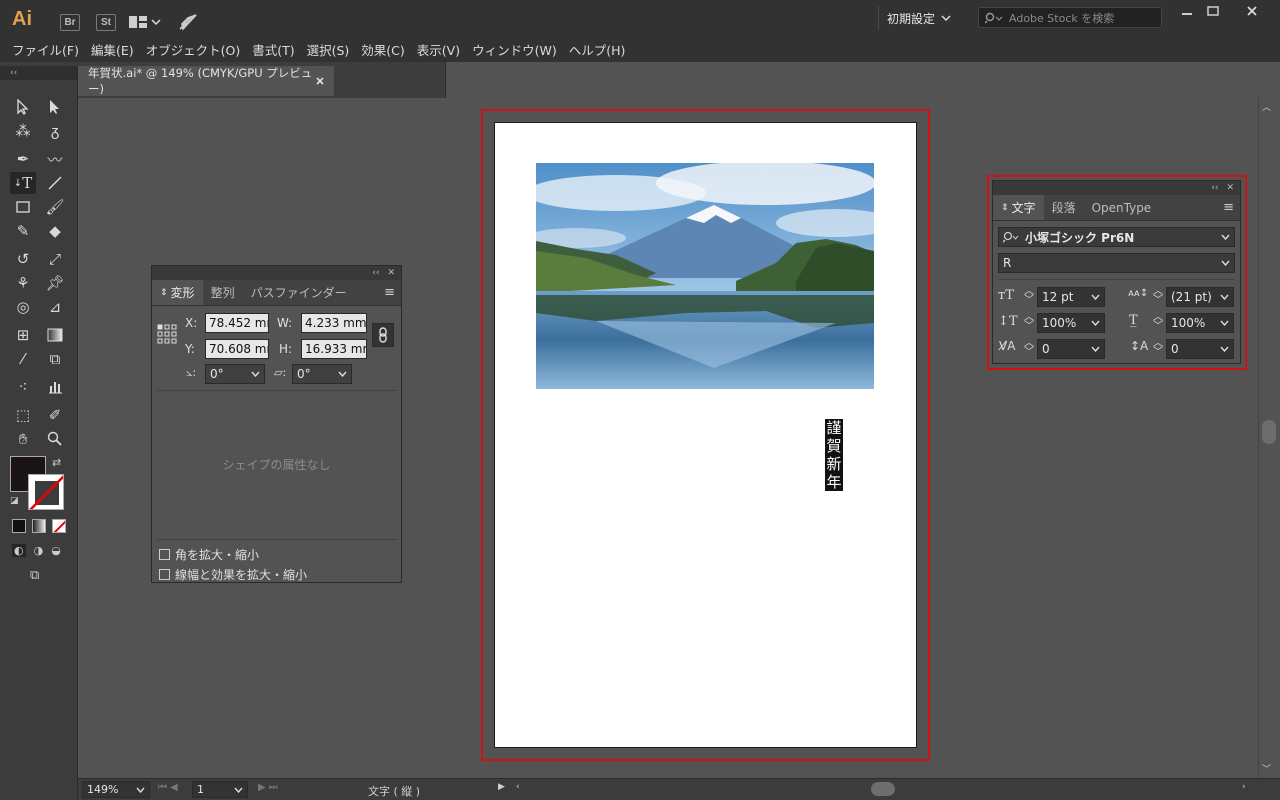 The height and width of the screenshot is (800, 1280). What do you see at coordinates (206, 81) in the screenshot?
I see `document-tab: 年賀状.ai* @ 149% (CMYK/GPU プレビュー)` at bounding box center [206, 81].